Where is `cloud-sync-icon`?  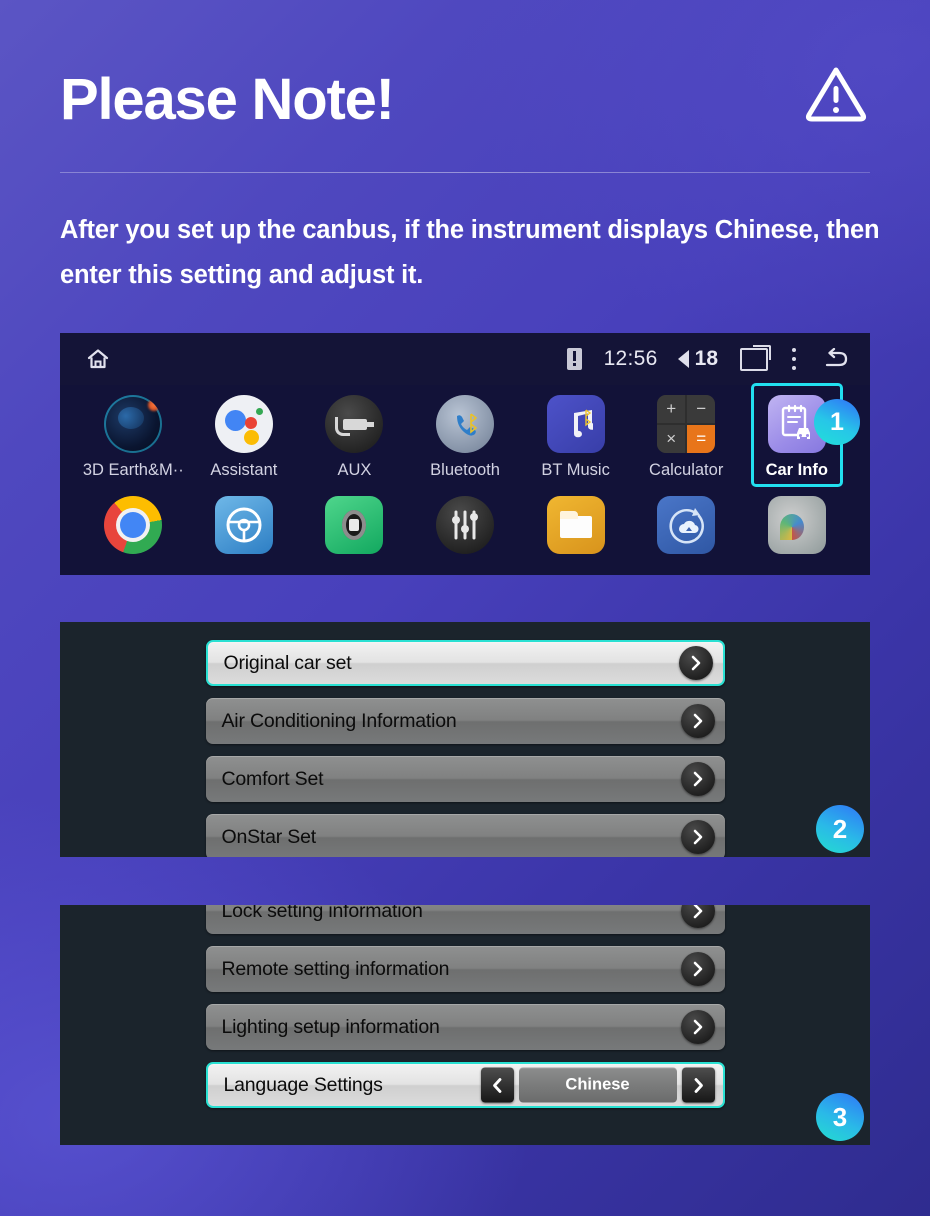 cloud-sync-icon is located at coordinates (686, 525).